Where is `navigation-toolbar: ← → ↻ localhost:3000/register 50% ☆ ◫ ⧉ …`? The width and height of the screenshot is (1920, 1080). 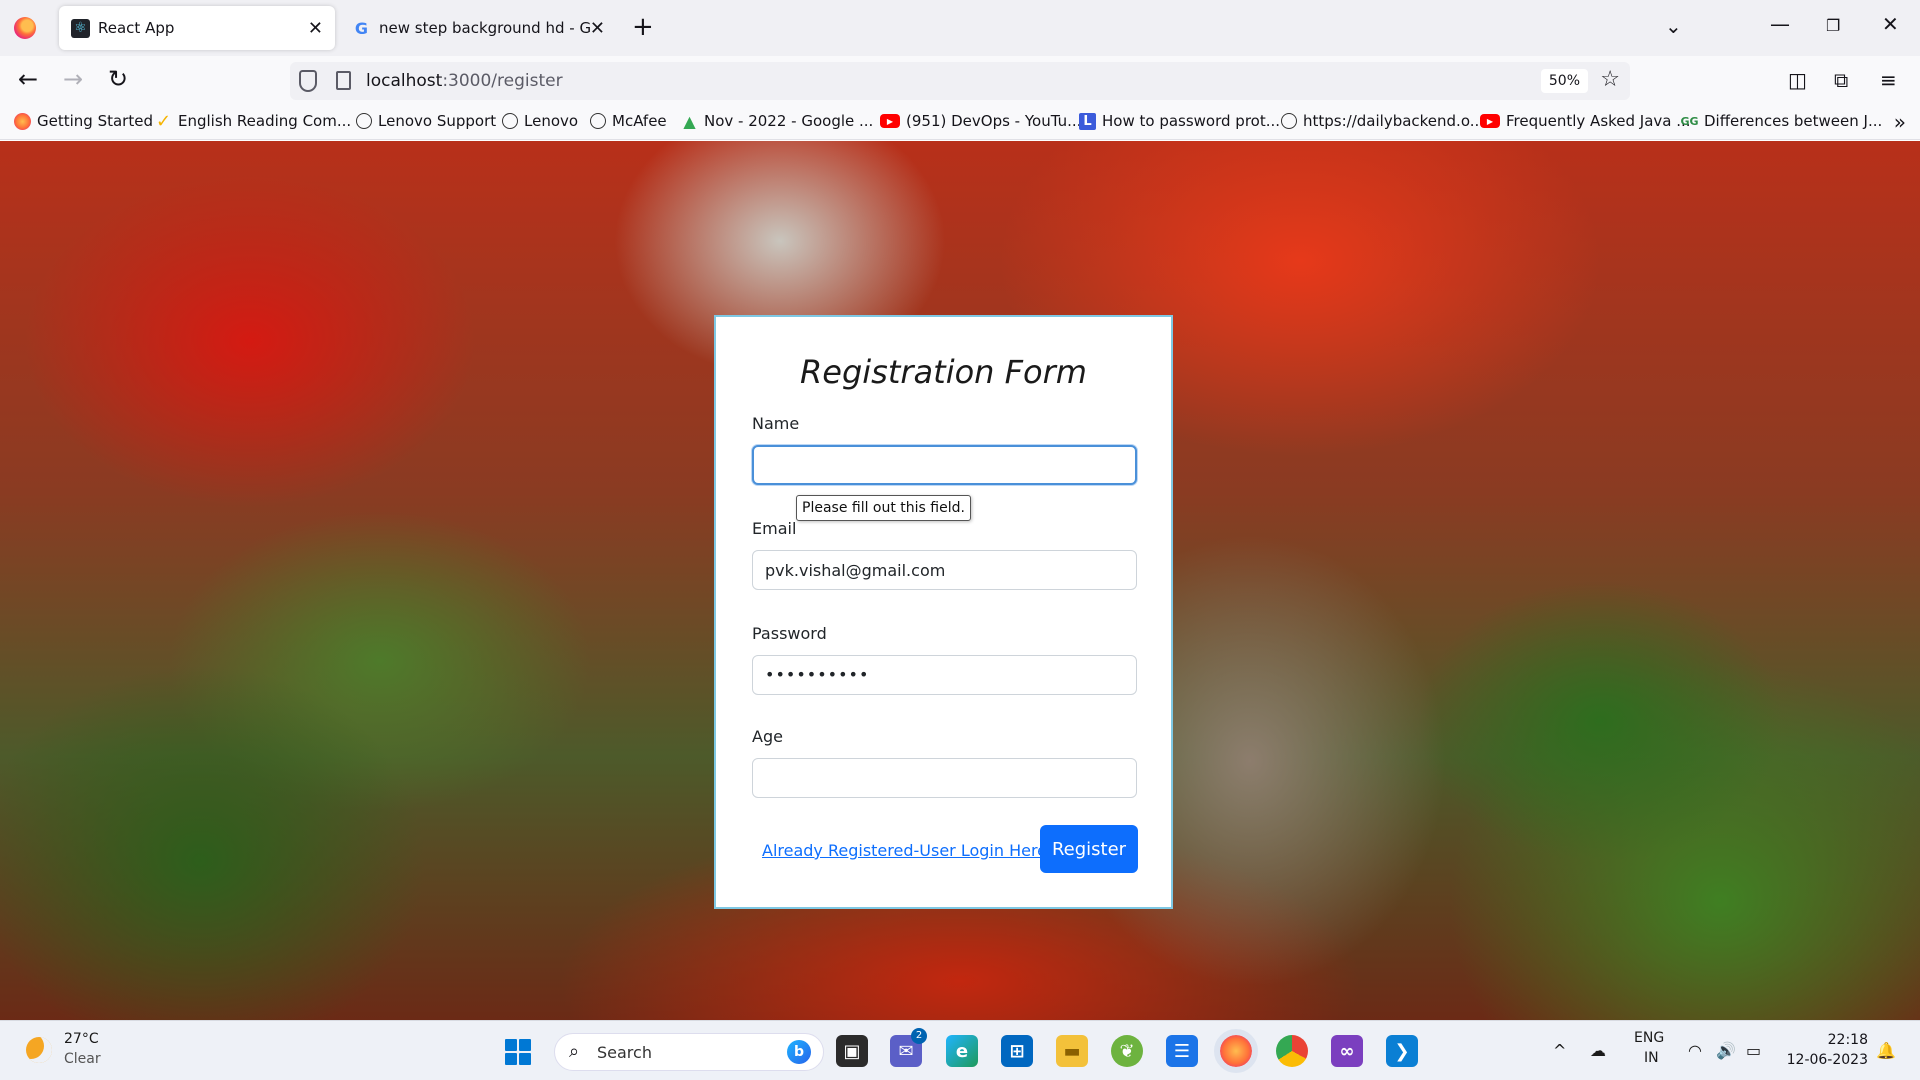 navigation-toolbar: ← → ↻ localhost:3000/register 50% ☆ ◫ ⧉ … is located at coordinates (960, 80).